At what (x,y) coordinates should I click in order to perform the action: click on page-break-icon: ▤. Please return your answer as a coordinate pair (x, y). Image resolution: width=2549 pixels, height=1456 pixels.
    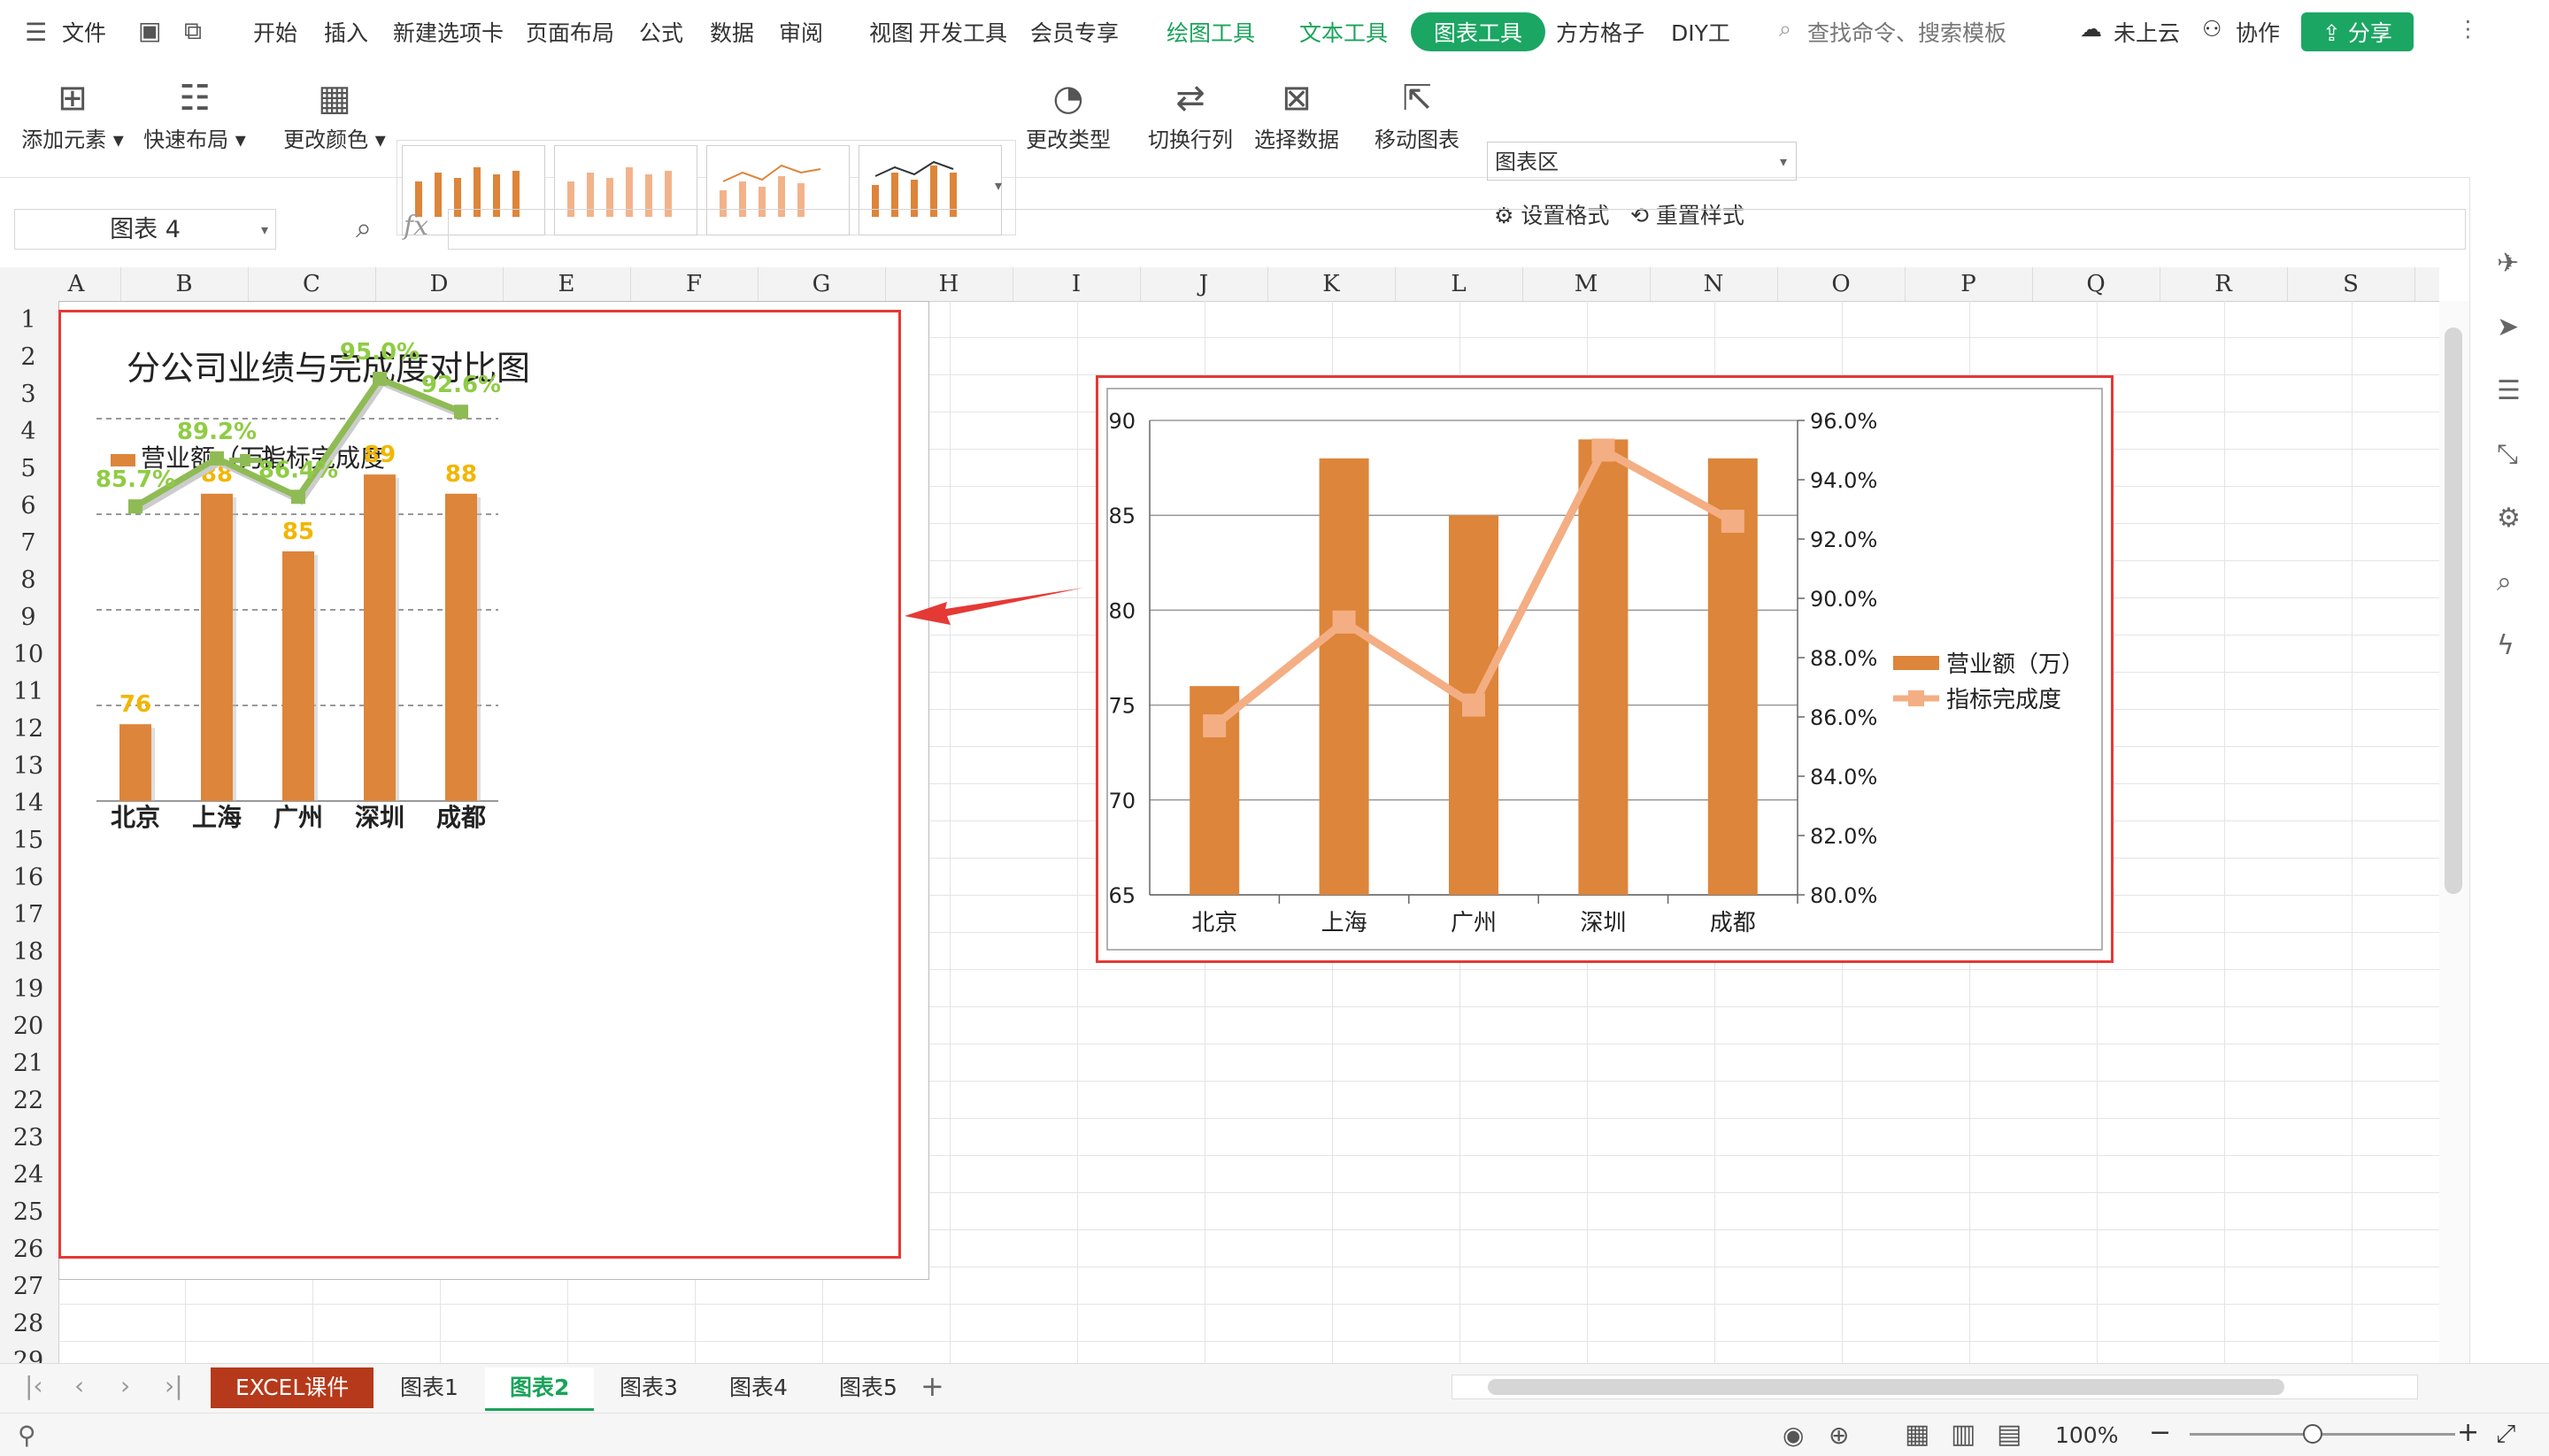
    Looking at the image, I should click on (2009, 1434).